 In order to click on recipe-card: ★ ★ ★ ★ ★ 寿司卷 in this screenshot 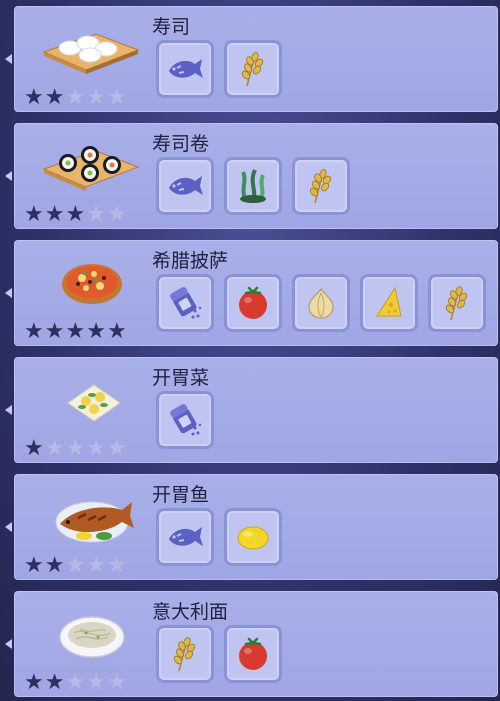, I will do `click(251, 176)`.